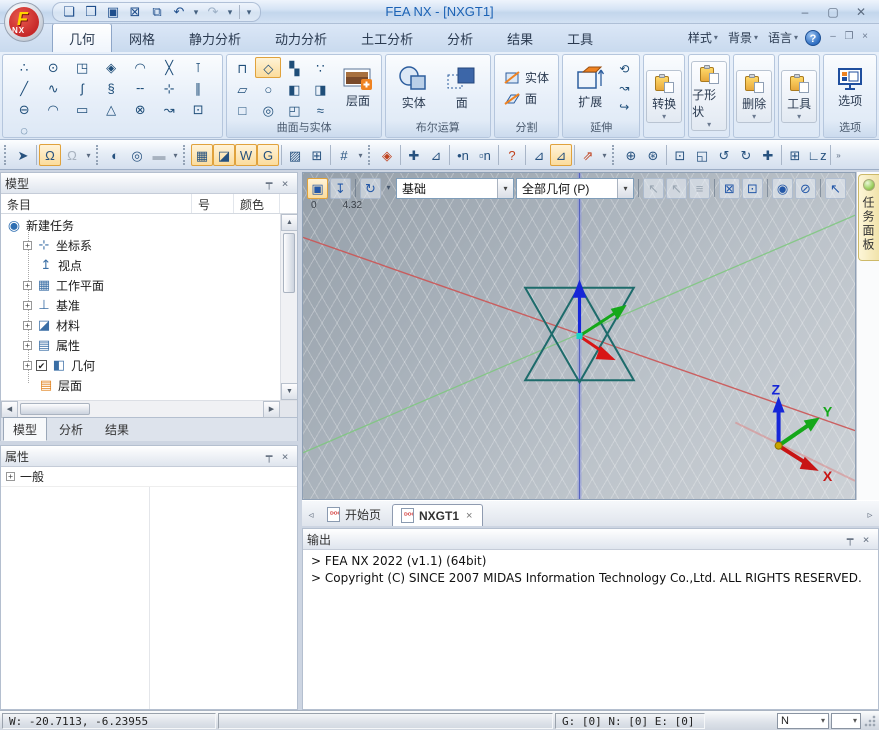 The width and height of the screenshot is (879, 730). What do you see at coordinates (355, 514) in the screenshot?
I see `tab-start-page: DOC 开始页` at bounding box center [355, 514].